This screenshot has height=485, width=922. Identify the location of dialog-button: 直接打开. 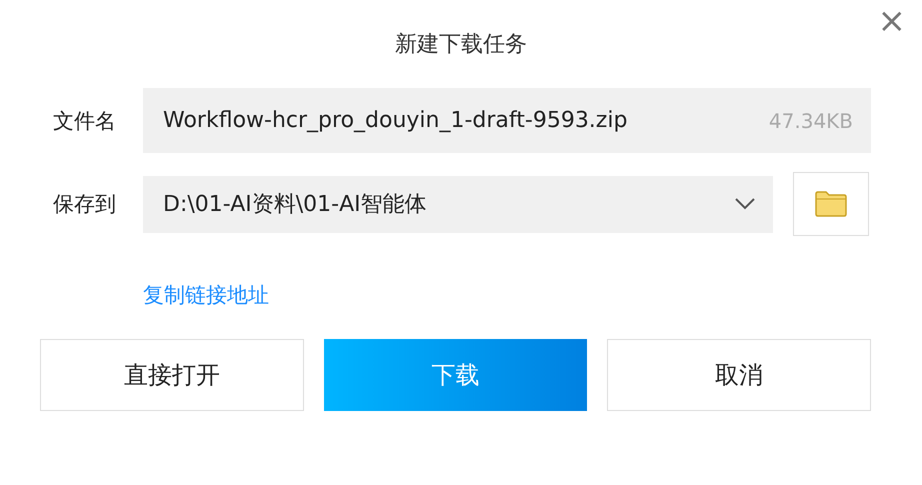
(172, 375).